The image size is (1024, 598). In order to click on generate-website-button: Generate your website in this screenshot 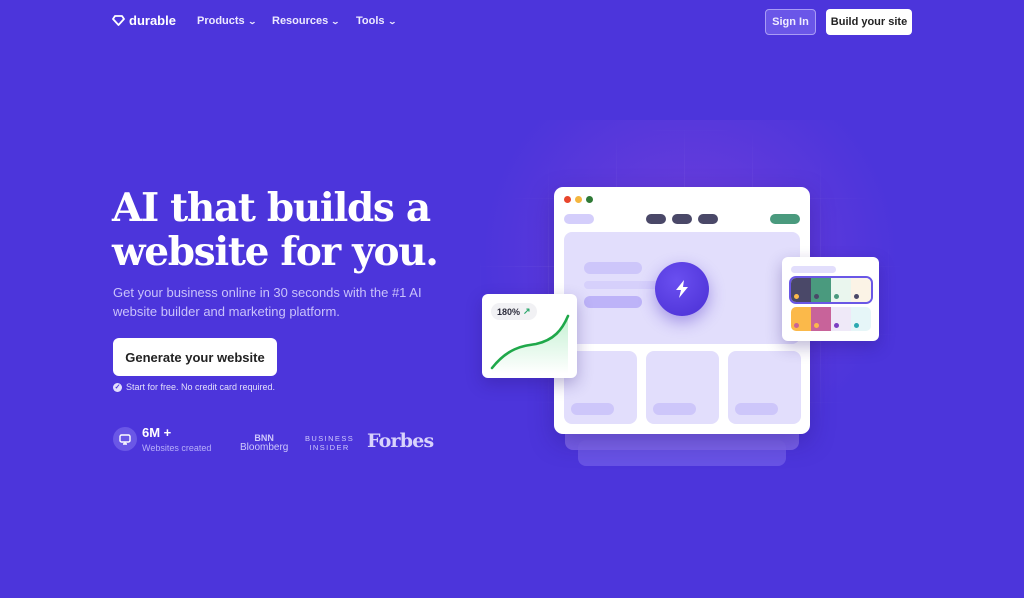, I will do `click(195, 357)`.